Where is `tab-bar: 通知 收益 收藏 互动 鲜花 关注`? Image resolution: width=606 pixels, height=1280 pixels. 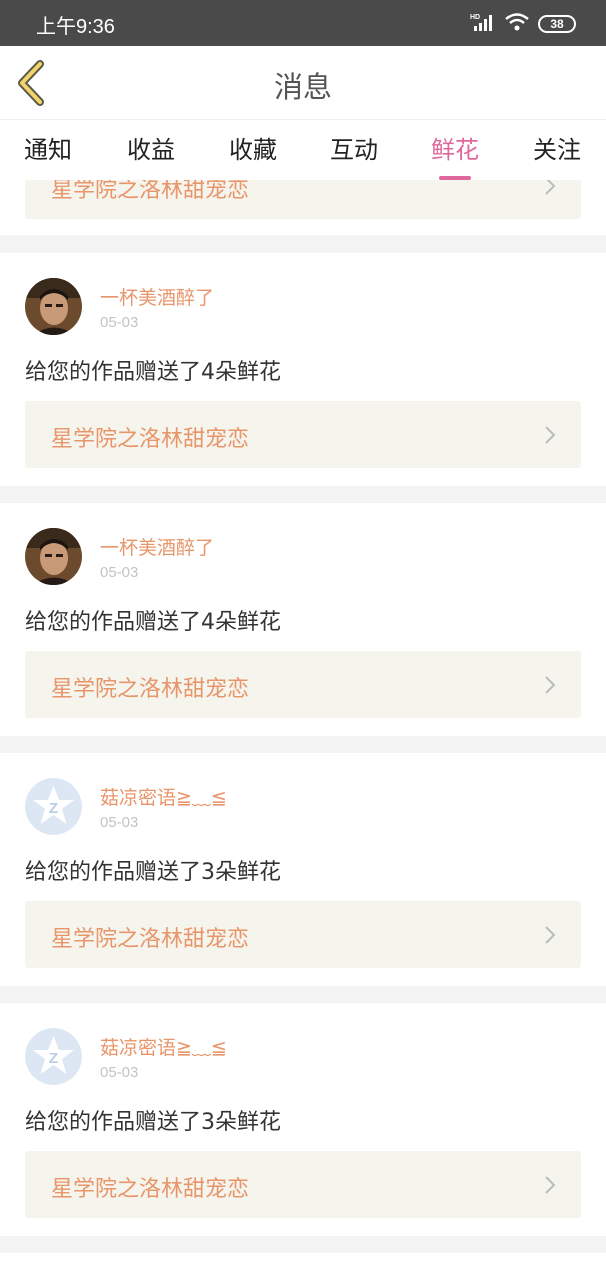 tab-bar: 通知 收益 收藏 互动 鲜花 关注 is located at coordinates (303, 150).